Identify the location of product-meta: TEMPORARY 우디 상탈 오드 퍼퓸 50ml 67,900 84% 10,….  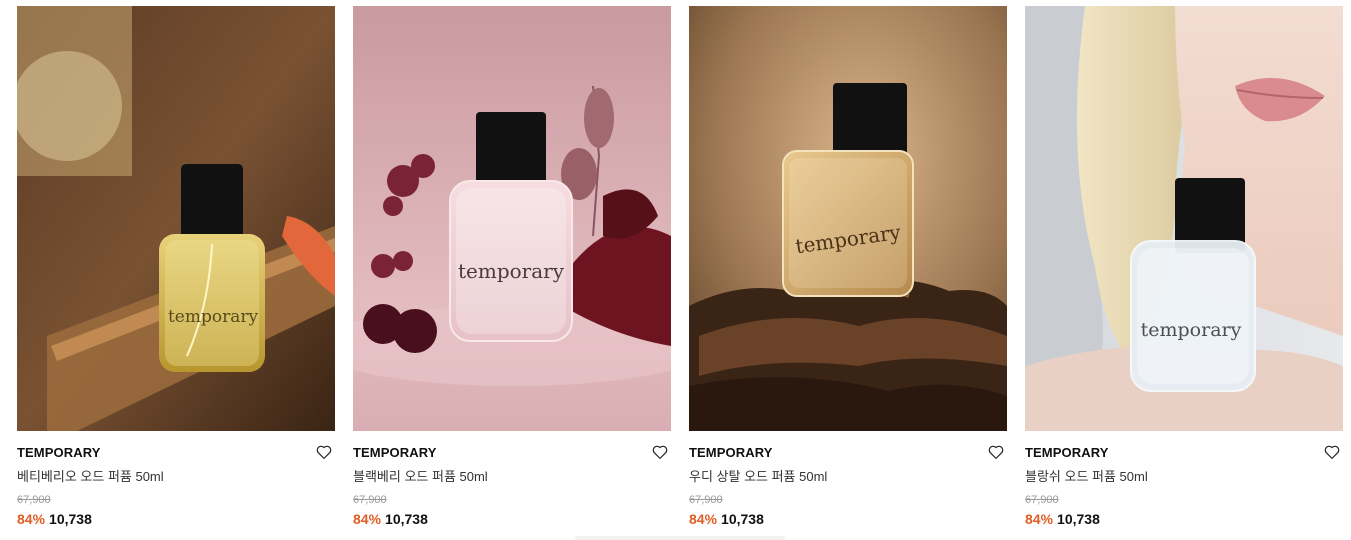
(848, 479).